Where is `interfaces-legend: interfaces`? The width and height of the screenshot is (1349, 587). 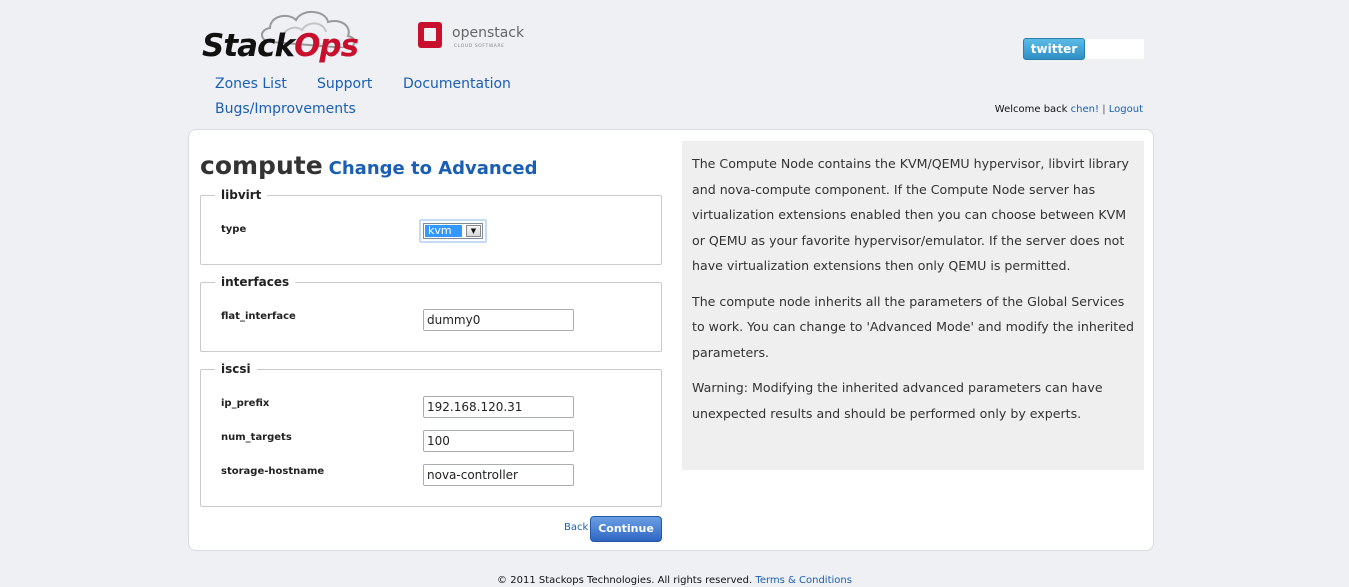 interfaces-legend: interfaces is located at coordinates (255, 282).